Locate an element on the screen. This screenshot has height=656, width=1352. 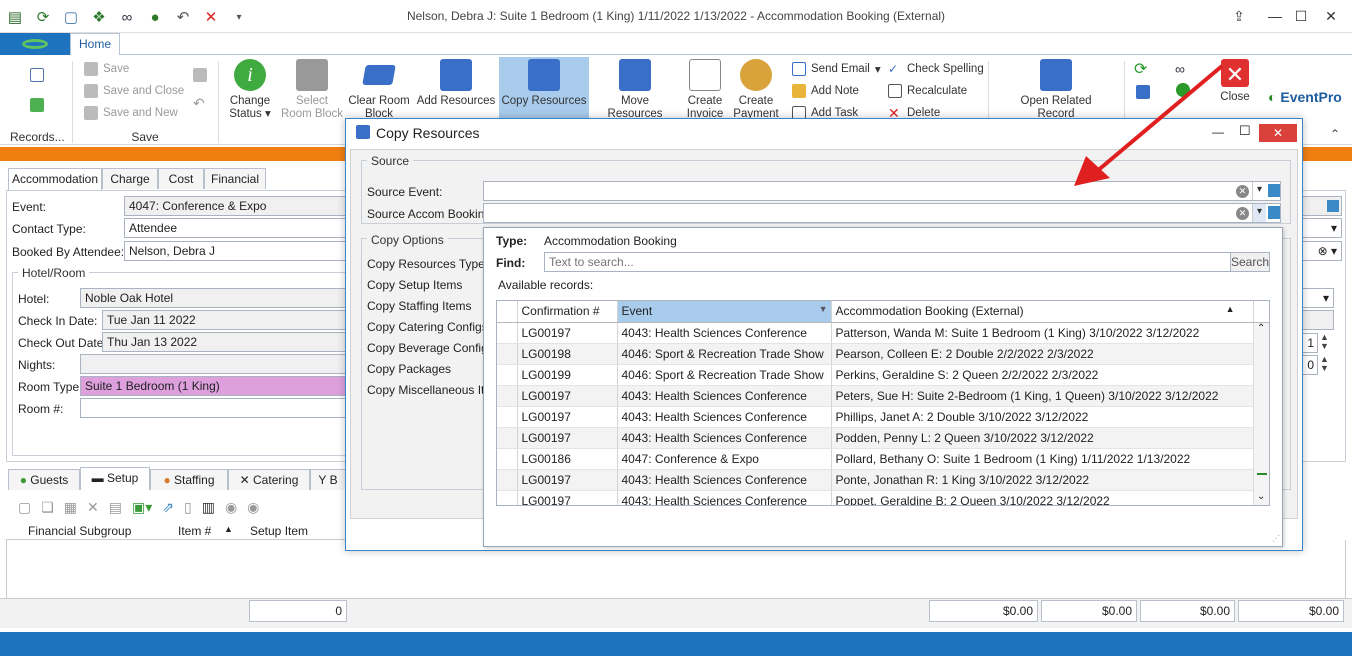
find-input is located at coordinates (888, 262).